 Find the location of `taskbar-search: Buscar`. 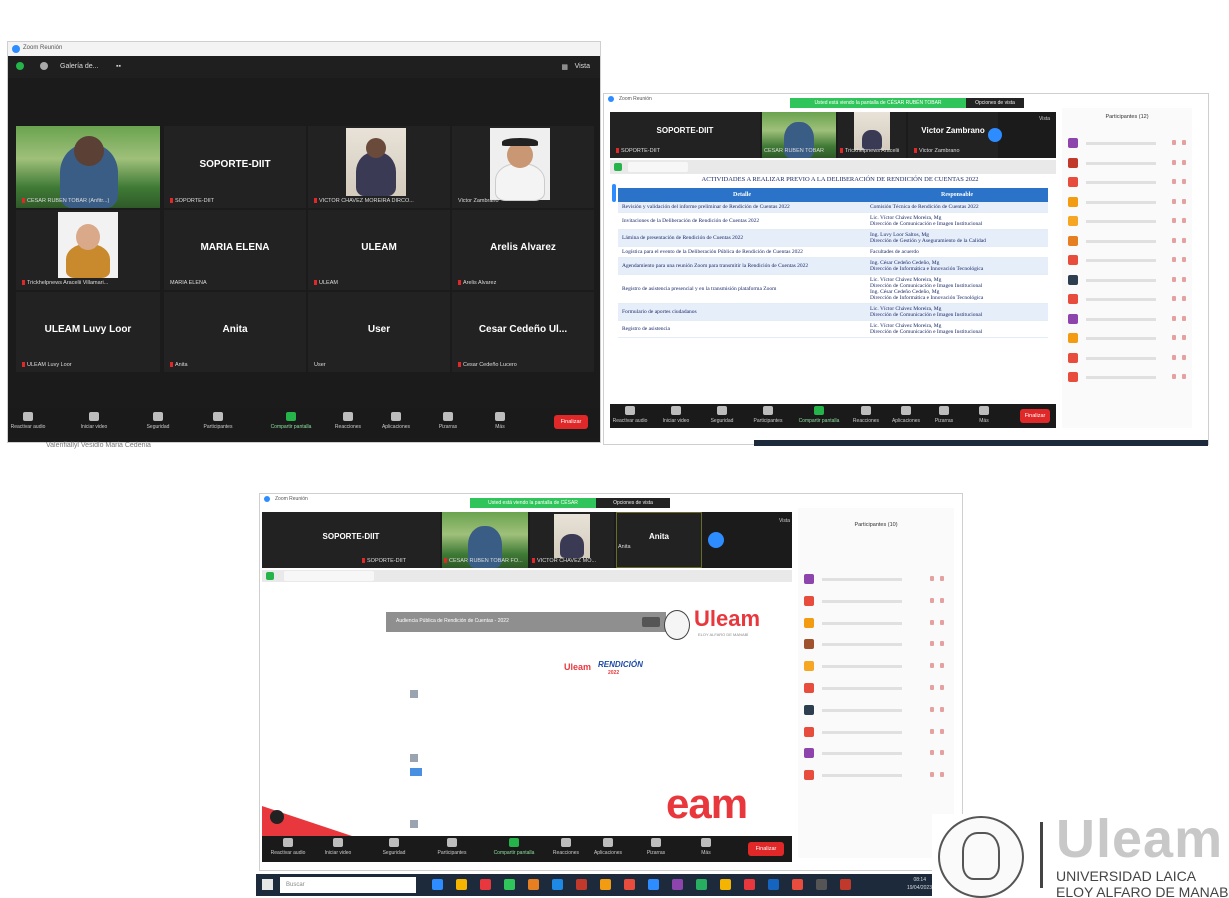

taskbar-search: Buscar is located at coordinates (348, 885).